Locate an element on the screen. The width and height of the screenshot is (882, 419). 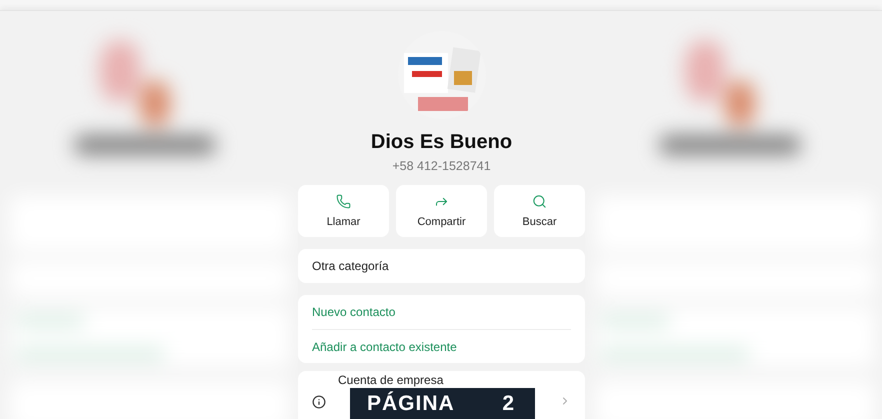
contact-option-link: Añadir a contacto existente is located at coordinates (384, 347).